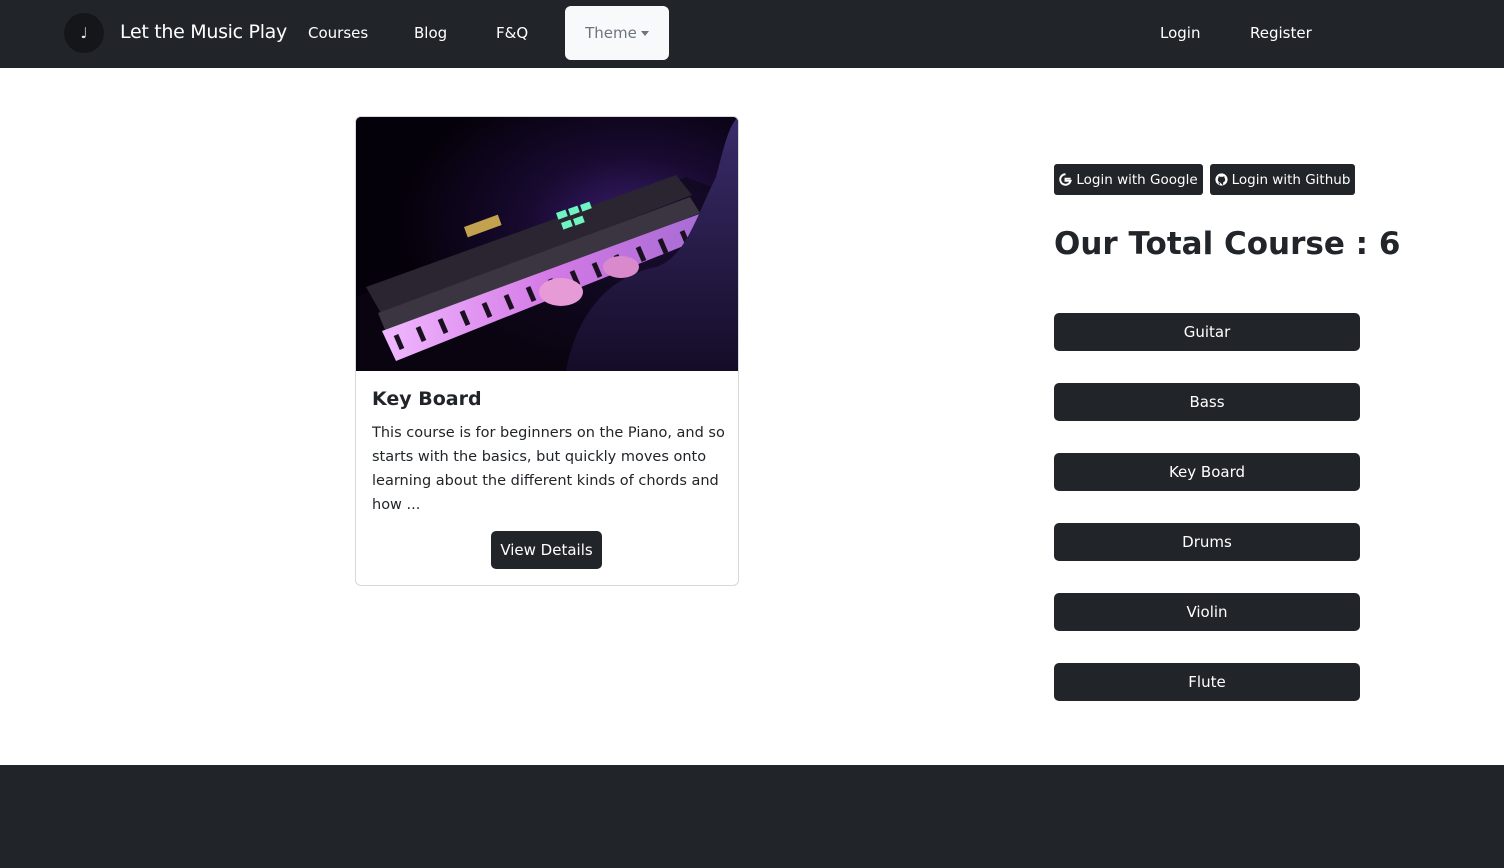 The height and width of the screenshot is (868, 1504). Describe the element at coordinates (1207, 402) in the screenshot. I see `course-button-bass: Bass` at that location.